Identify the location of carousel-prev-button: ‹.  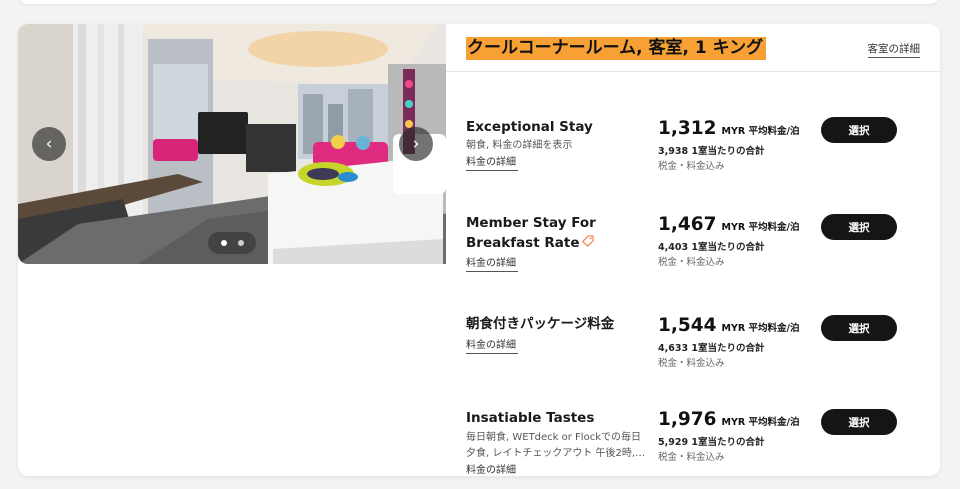
(49, 144).